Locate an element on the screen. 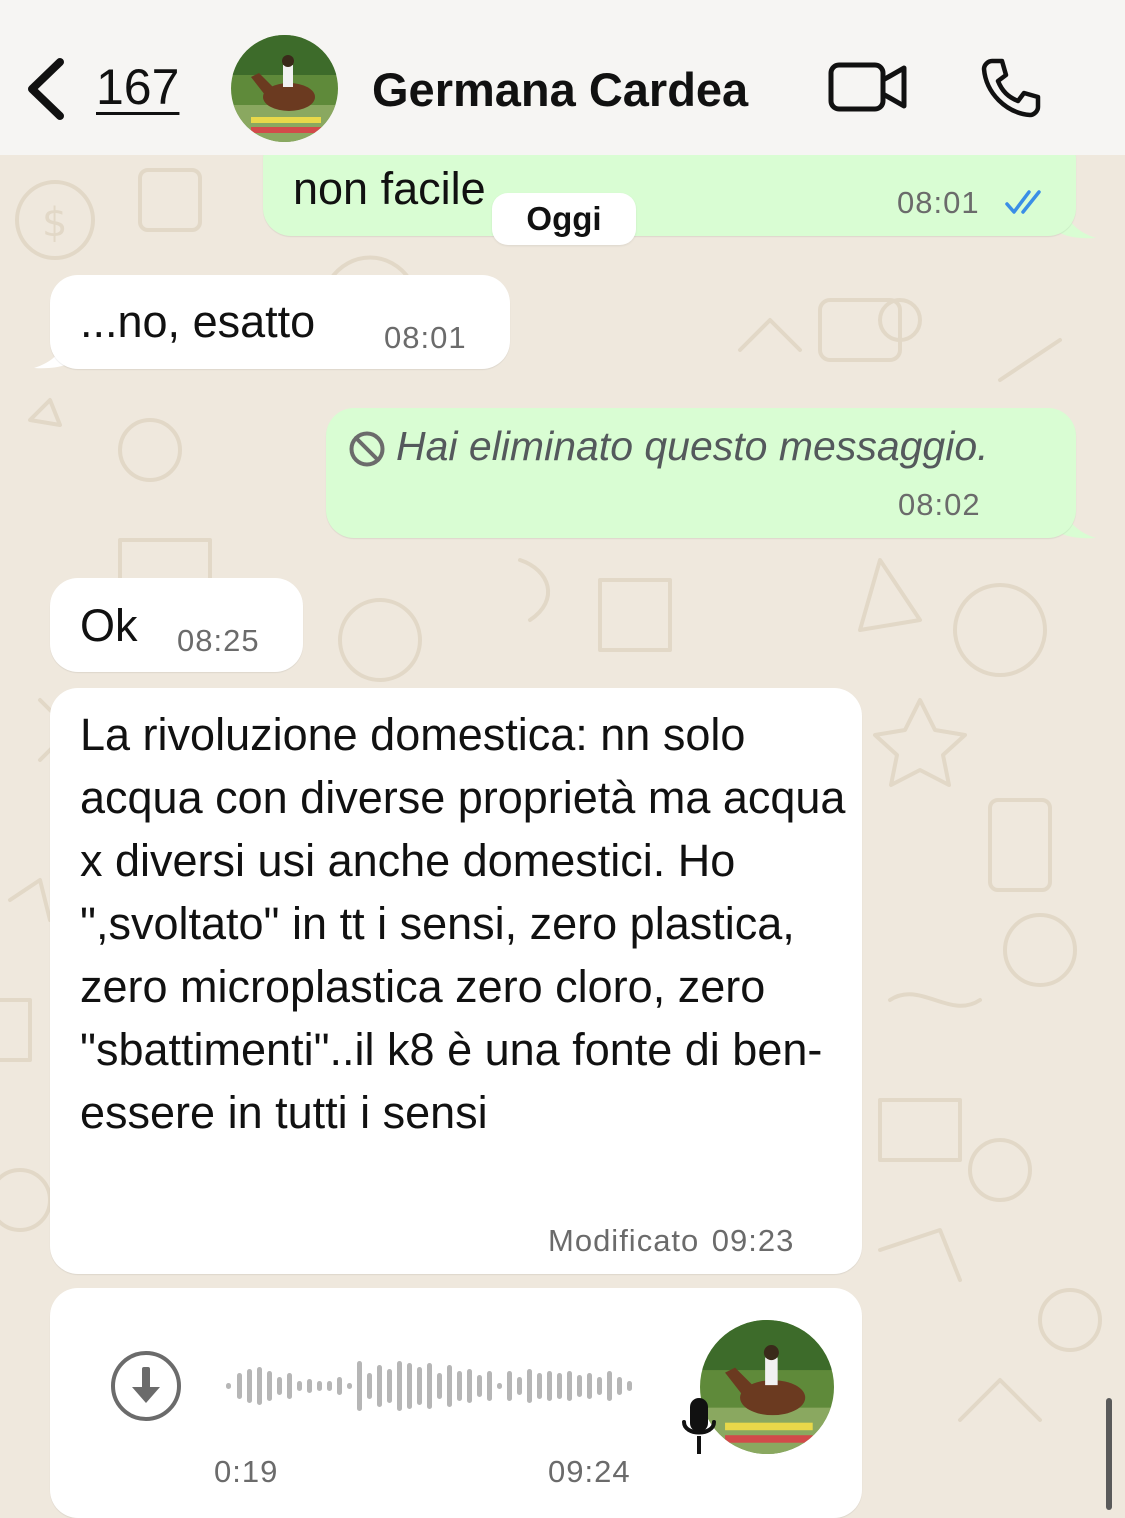 The width and height of the screenshot is (1125, 1518). voice-message-bubble: 0:19 09:24 is located at coordinates (456, 1403).